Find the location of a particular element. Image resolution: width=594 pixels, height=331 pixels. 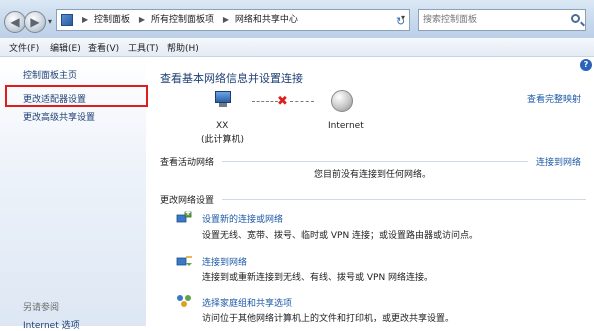

search-box is located at coordinates (502, 20).